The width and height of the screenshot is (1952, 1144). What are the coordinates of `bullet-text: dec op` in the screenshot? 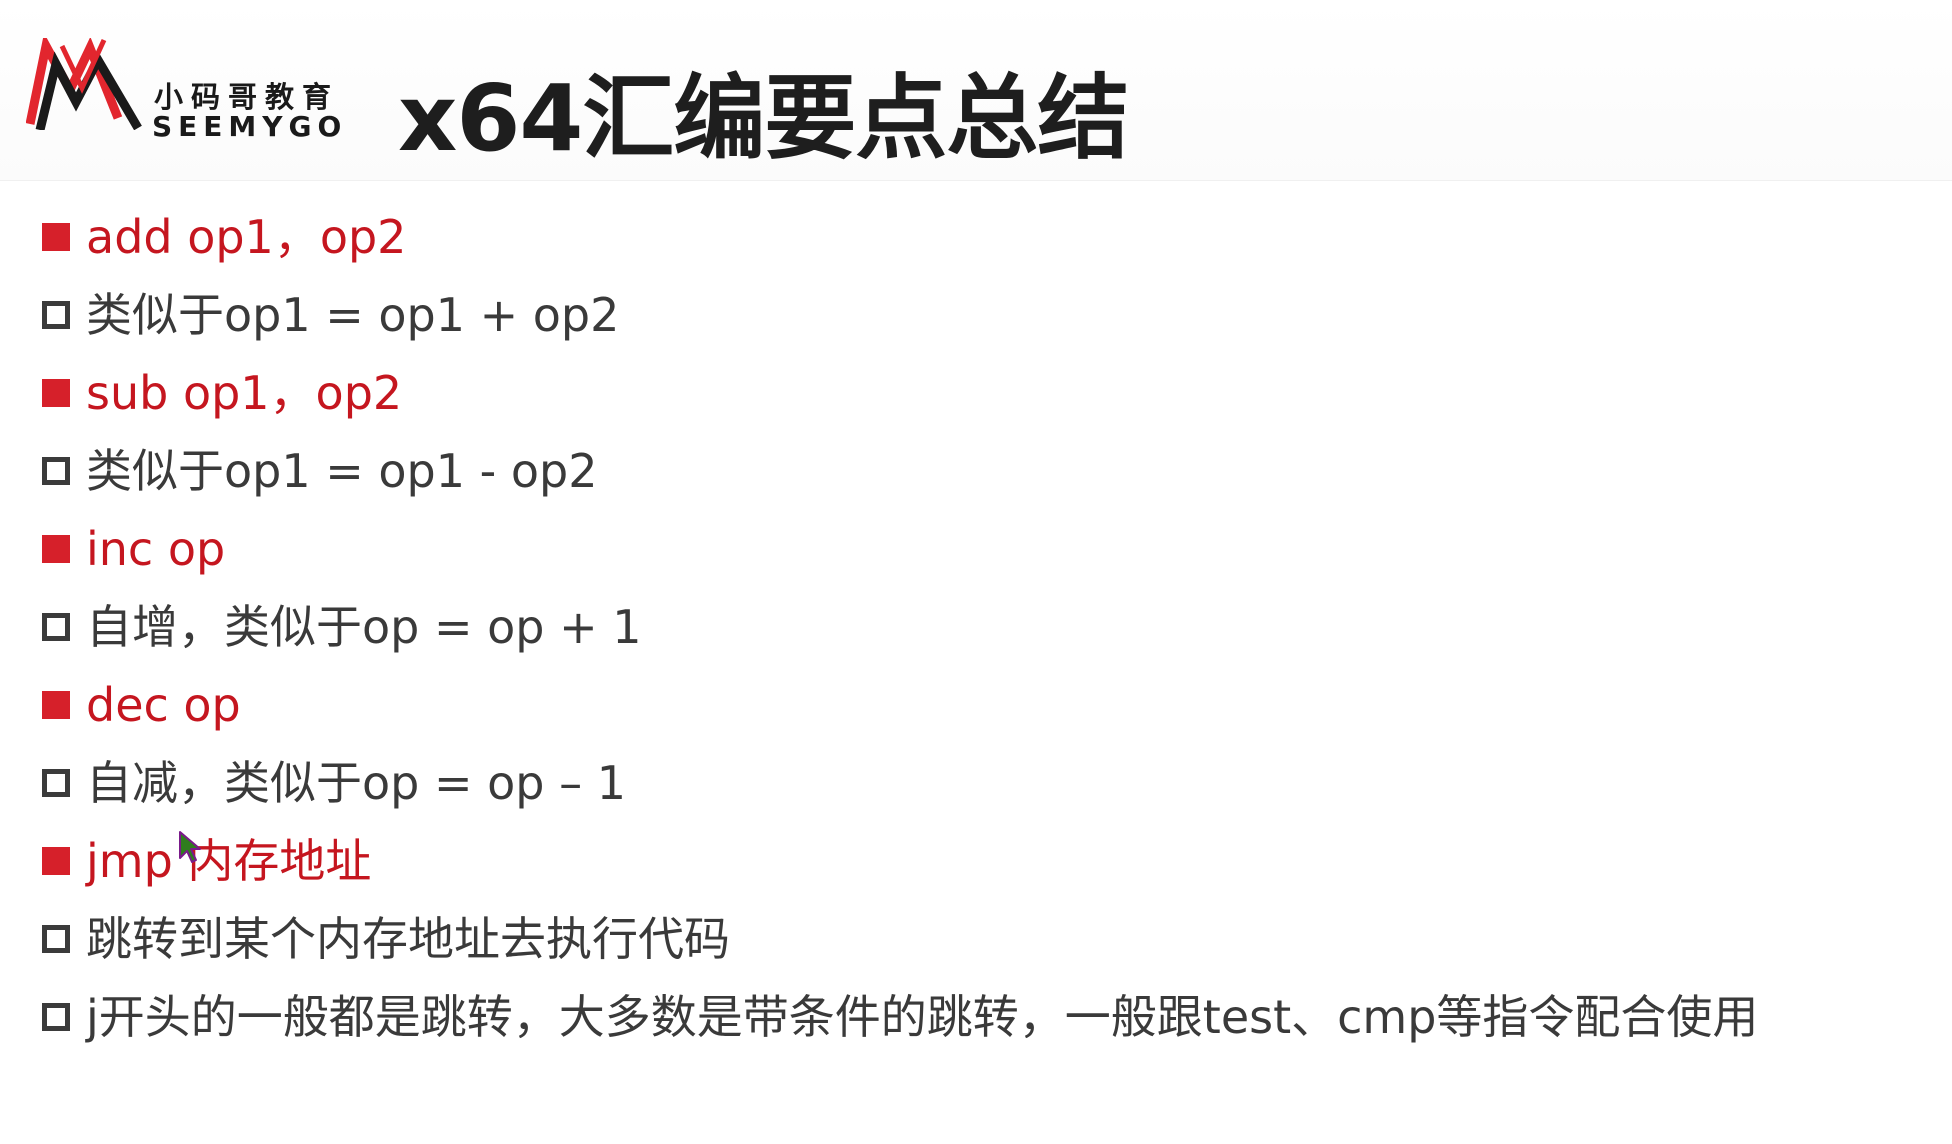 It's located at (163, 705).